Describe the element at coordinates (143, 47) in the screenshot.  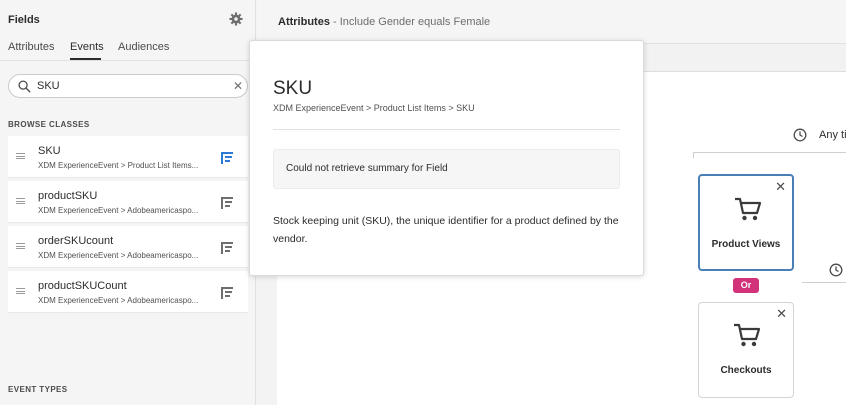
I see `tab-audiences: Audiences` at that location.